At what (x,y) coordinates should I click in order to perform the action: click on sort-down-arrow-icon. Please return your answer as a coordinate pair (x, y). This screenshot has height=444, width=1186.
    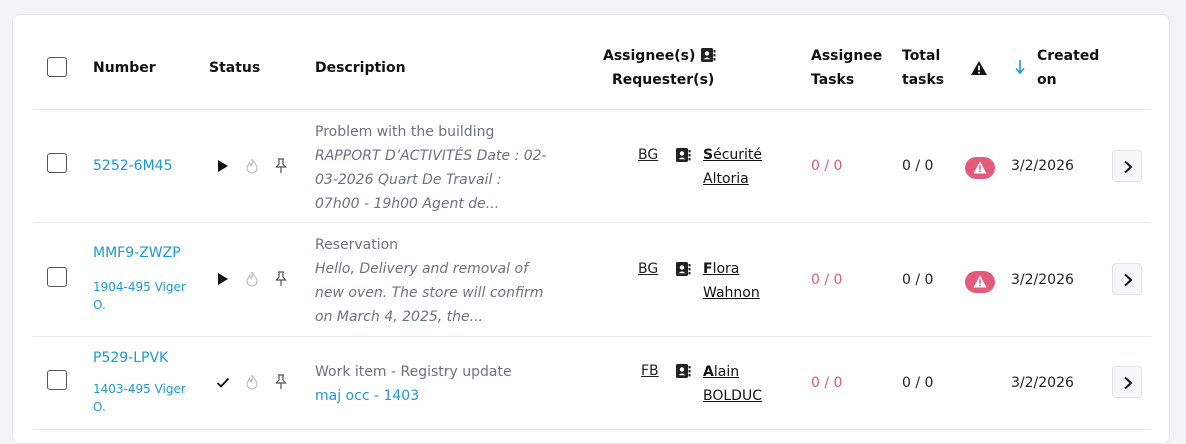
    Looking at the image, I should click on (1020, 67).